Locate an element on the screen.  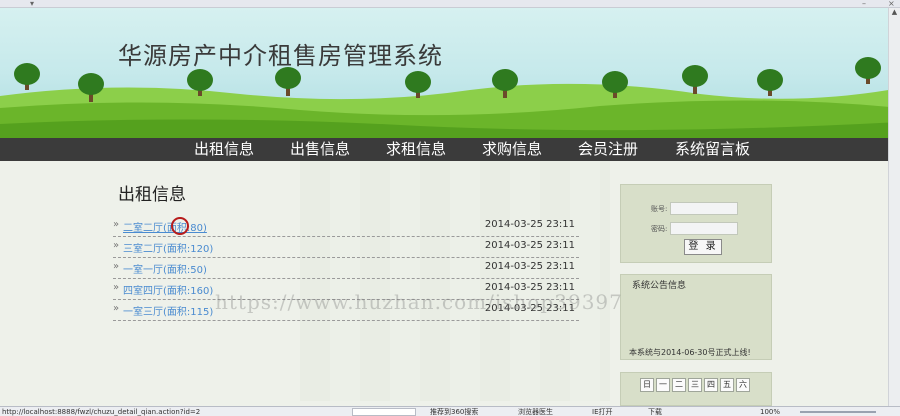
close-icon: × is located at coordinates (891, 4).